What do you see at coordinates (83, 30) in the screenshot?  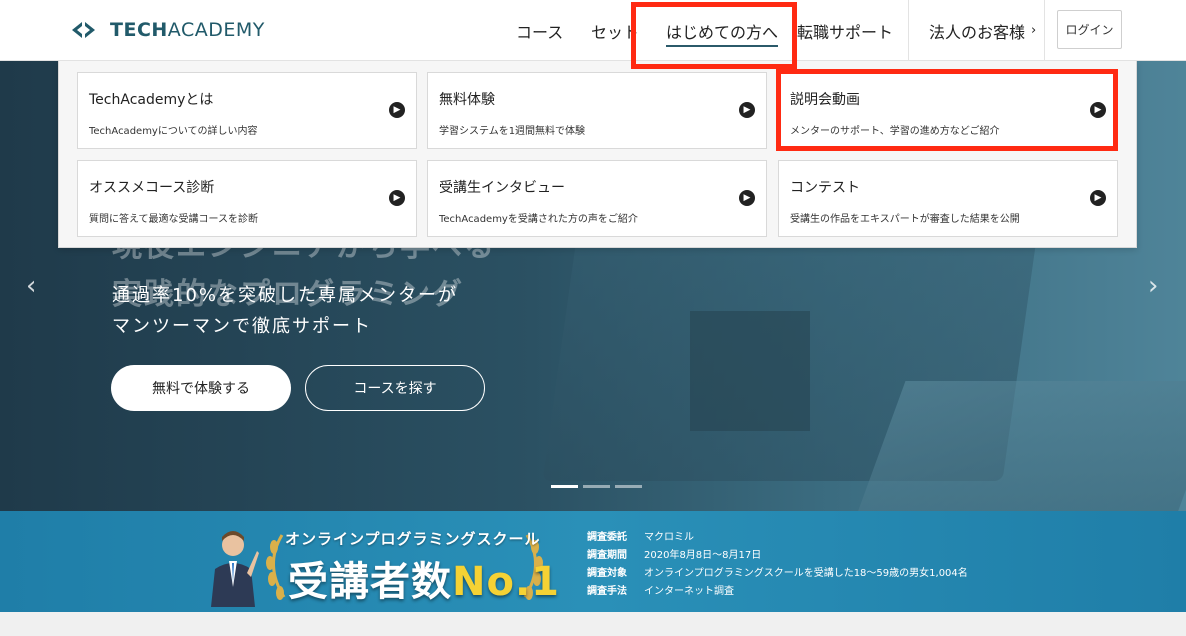 I see `logo-brackets-icon` at bounding box center [83, 30].